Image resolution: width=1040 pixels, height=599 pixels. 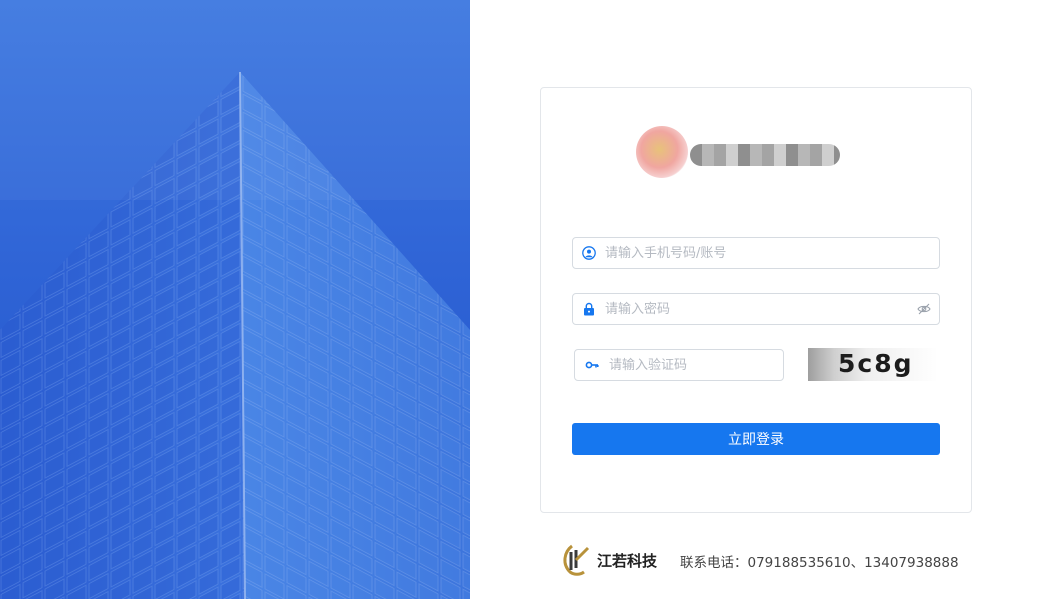 What do you see at coordinates (924, 309) in the screenshot?
I see `eye-off-icon` at bounding box center [924, 309].